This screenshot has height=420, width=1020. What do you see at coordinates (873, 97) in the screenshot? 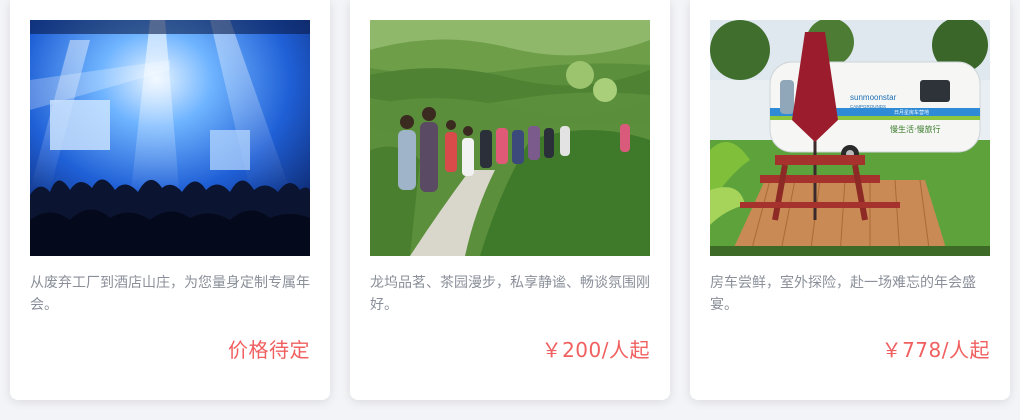
I see `rv-sign-text: sunmoonstar` at bounding box center [873, 97].